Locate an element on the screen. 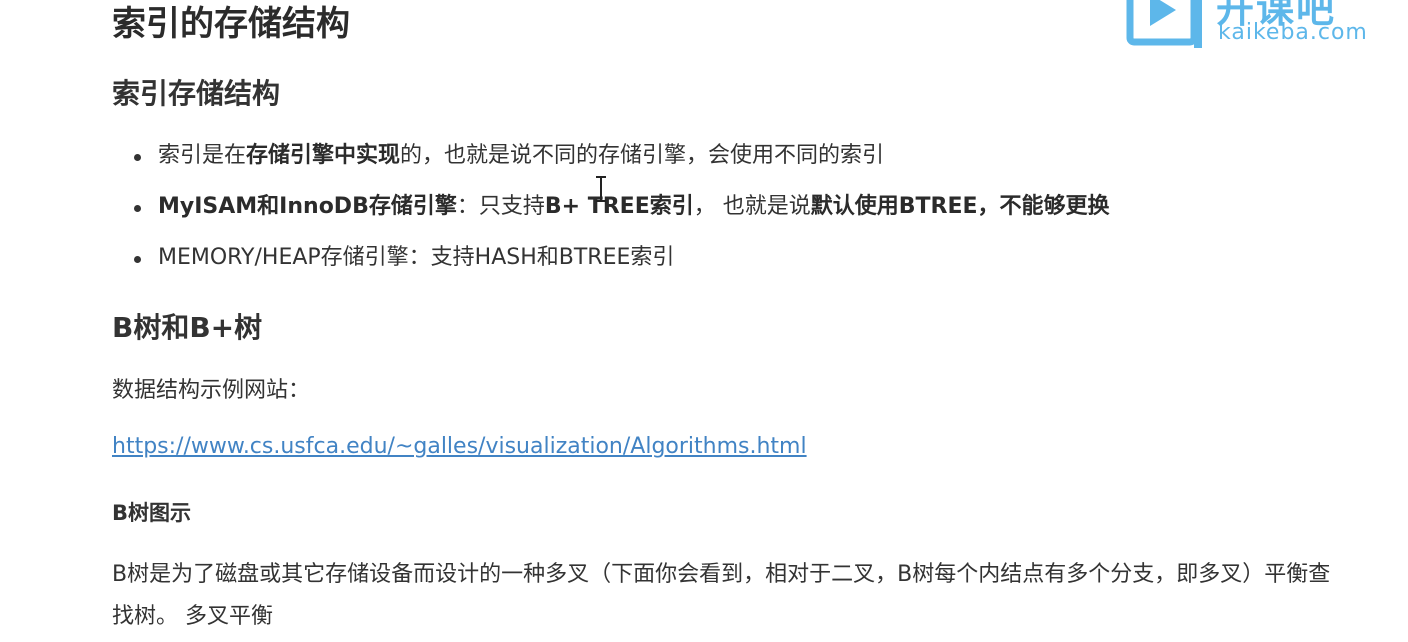 This screenshot has width=1408, height=642. bold-text: MyISAM和InnoDB存储引擎 is located at coordinates (307, 206).